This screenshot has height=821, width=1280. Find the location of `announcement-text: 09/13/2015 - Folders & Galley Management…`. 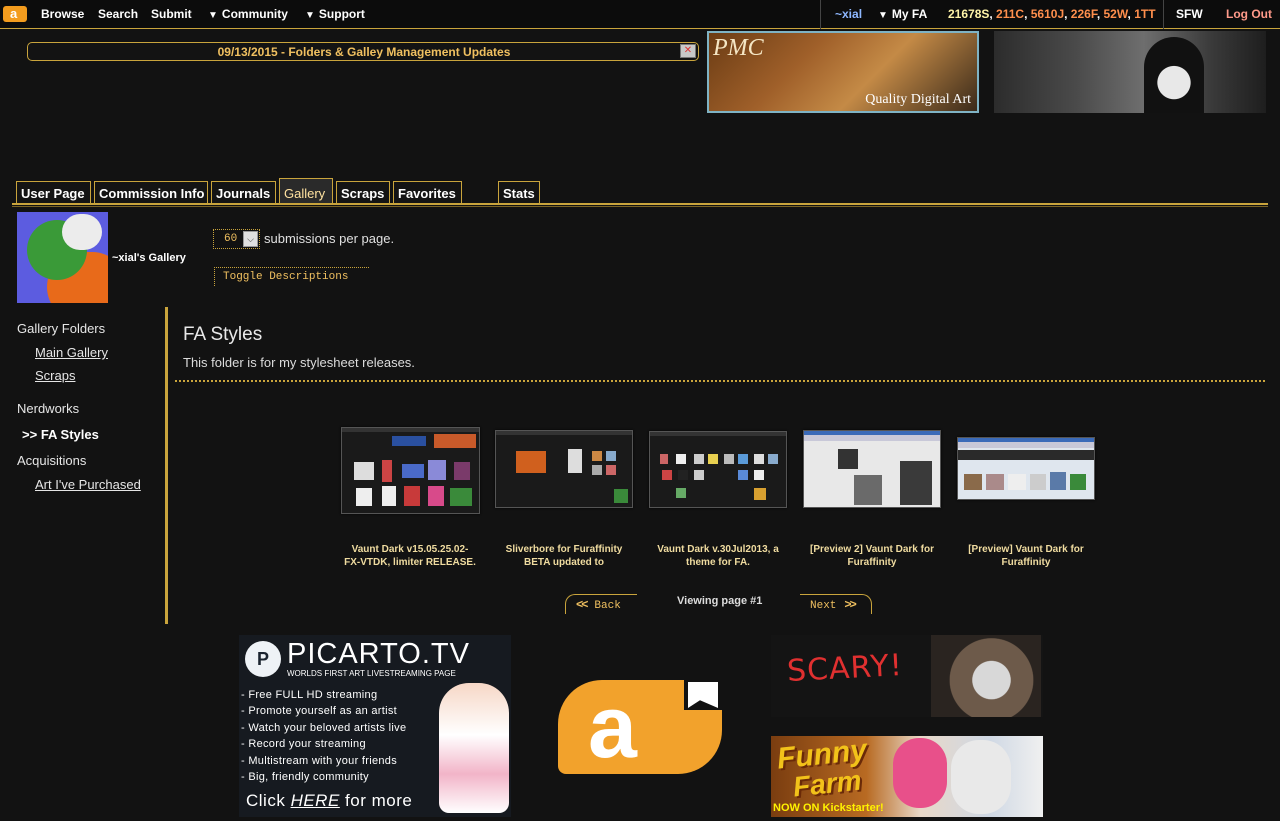

announcement-text: 09/13/2015 - Folders & Galley Management… is located at coordinates (364, 52).